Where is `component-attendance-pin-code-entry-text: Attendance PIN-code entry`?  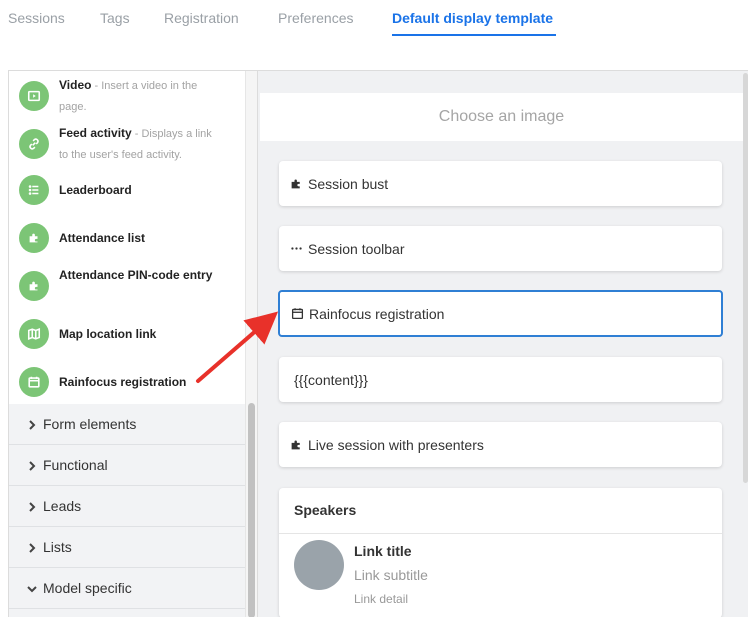 component-attendance-pin-code-entry-text: Attendance PIN-code entry is located at coordinates (139, 275).